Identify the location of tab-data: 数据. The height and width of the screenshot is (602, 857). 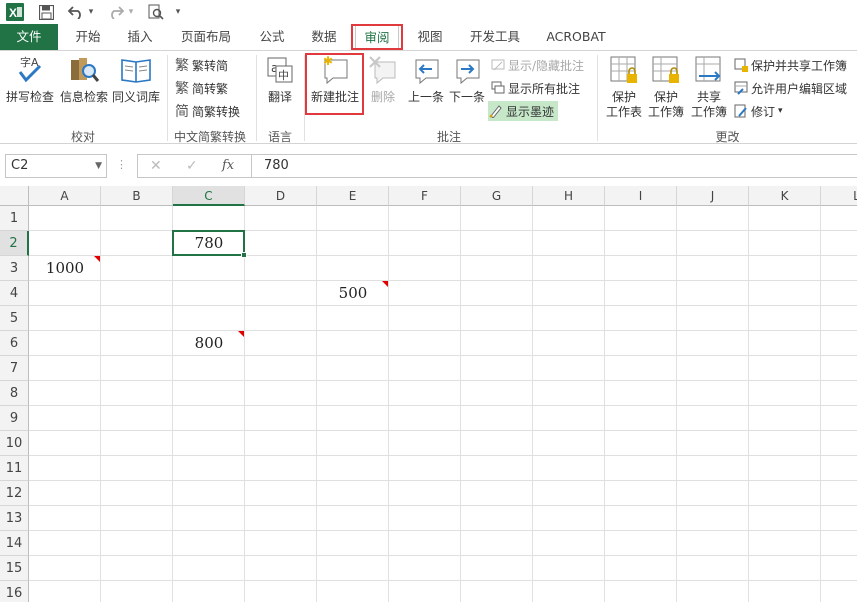
(324, 37).